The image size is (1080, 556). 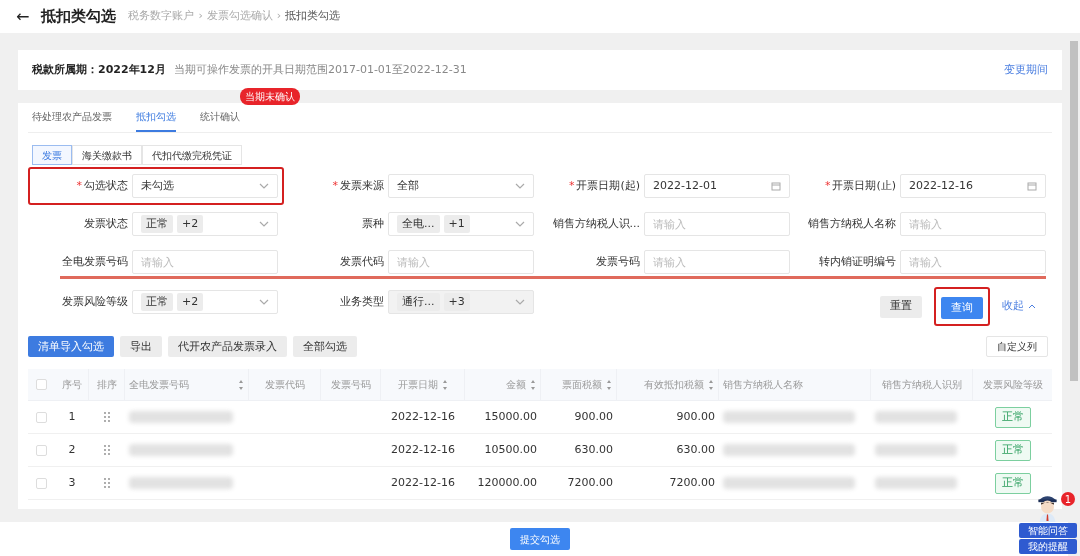 What do you see at coordinates (107, 155) in the screenshot?
I see `sub-tab: 海关缴款书` at bounding box center [107, 155].